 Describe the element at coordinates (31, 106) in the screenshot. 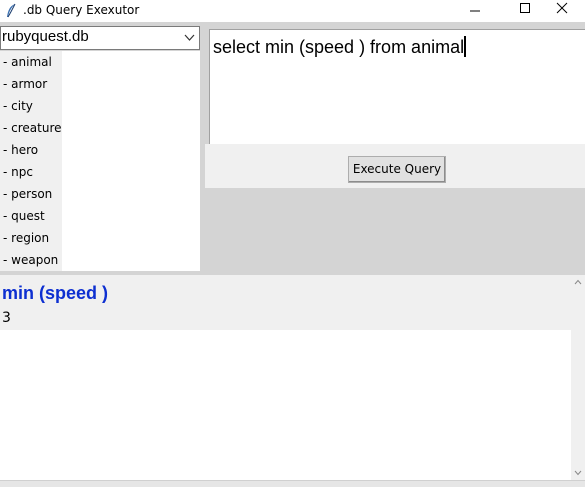

I see `table-item-city: - city` at that location.